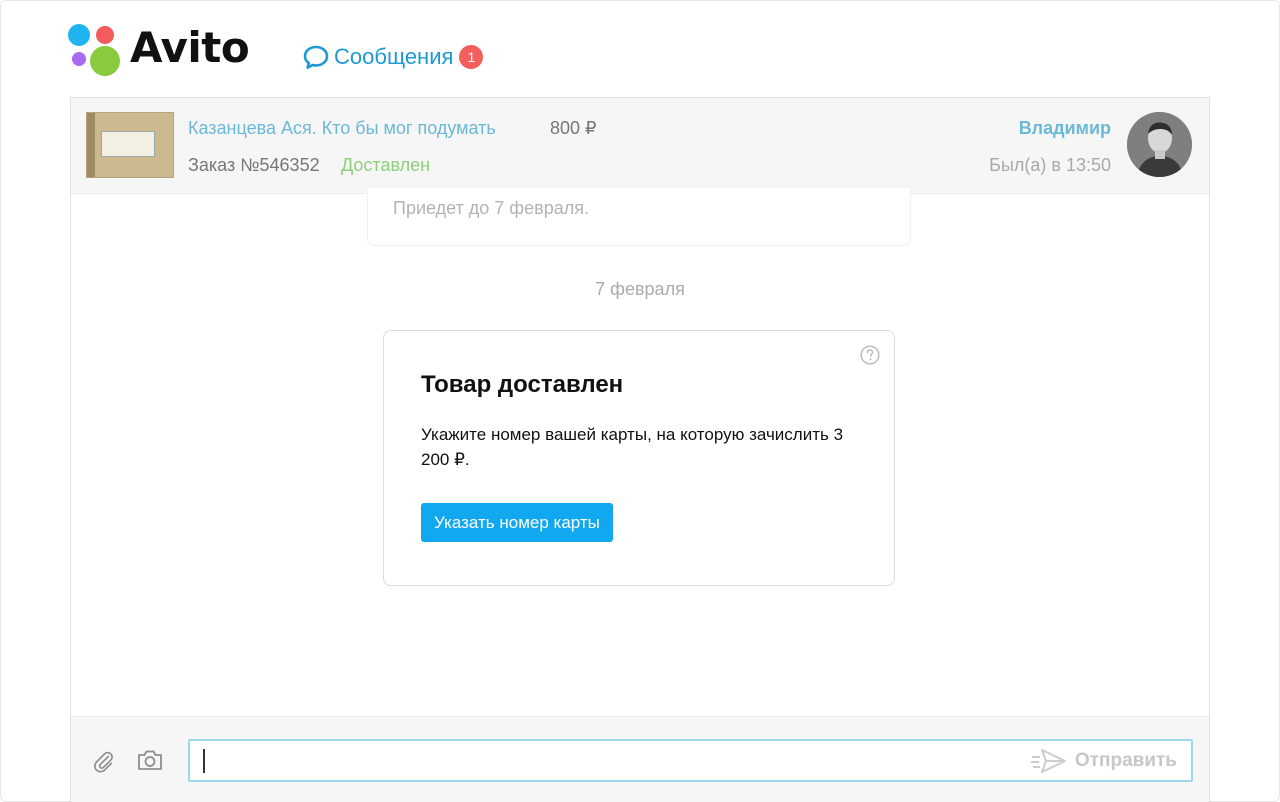 This screenshot has height=802, width=1280. I want to click on seller-avatar, so click(1159, 144).